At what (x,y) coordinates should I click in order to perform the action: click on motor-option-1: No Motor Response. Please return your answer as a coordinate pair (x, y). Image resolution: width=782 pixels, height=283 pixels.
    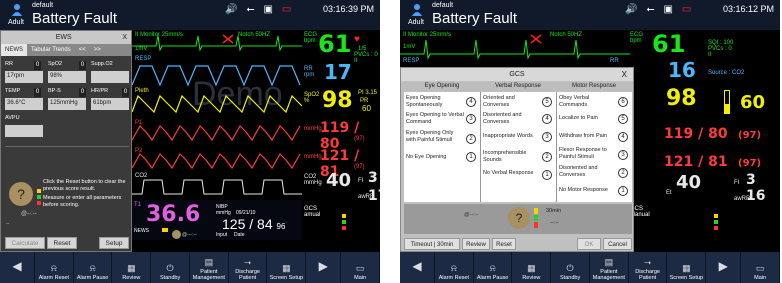
    Looking at the image, I should click on (588, 190).